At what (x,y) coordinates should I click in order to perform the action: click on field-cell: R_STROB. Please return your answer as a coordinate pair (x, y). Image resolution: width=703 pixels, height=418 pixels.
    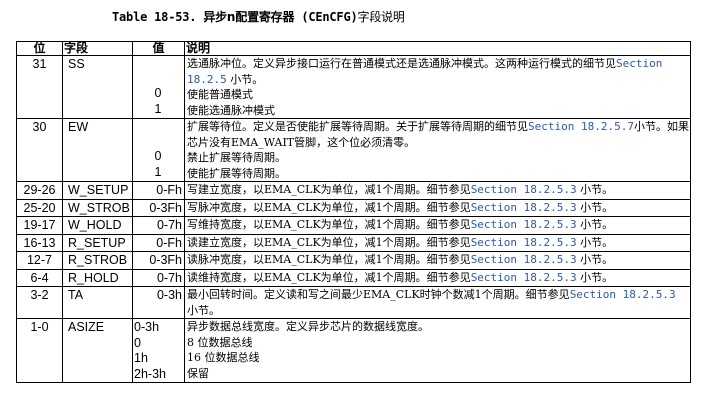
    Looking at the image, I should click on (97, 260).